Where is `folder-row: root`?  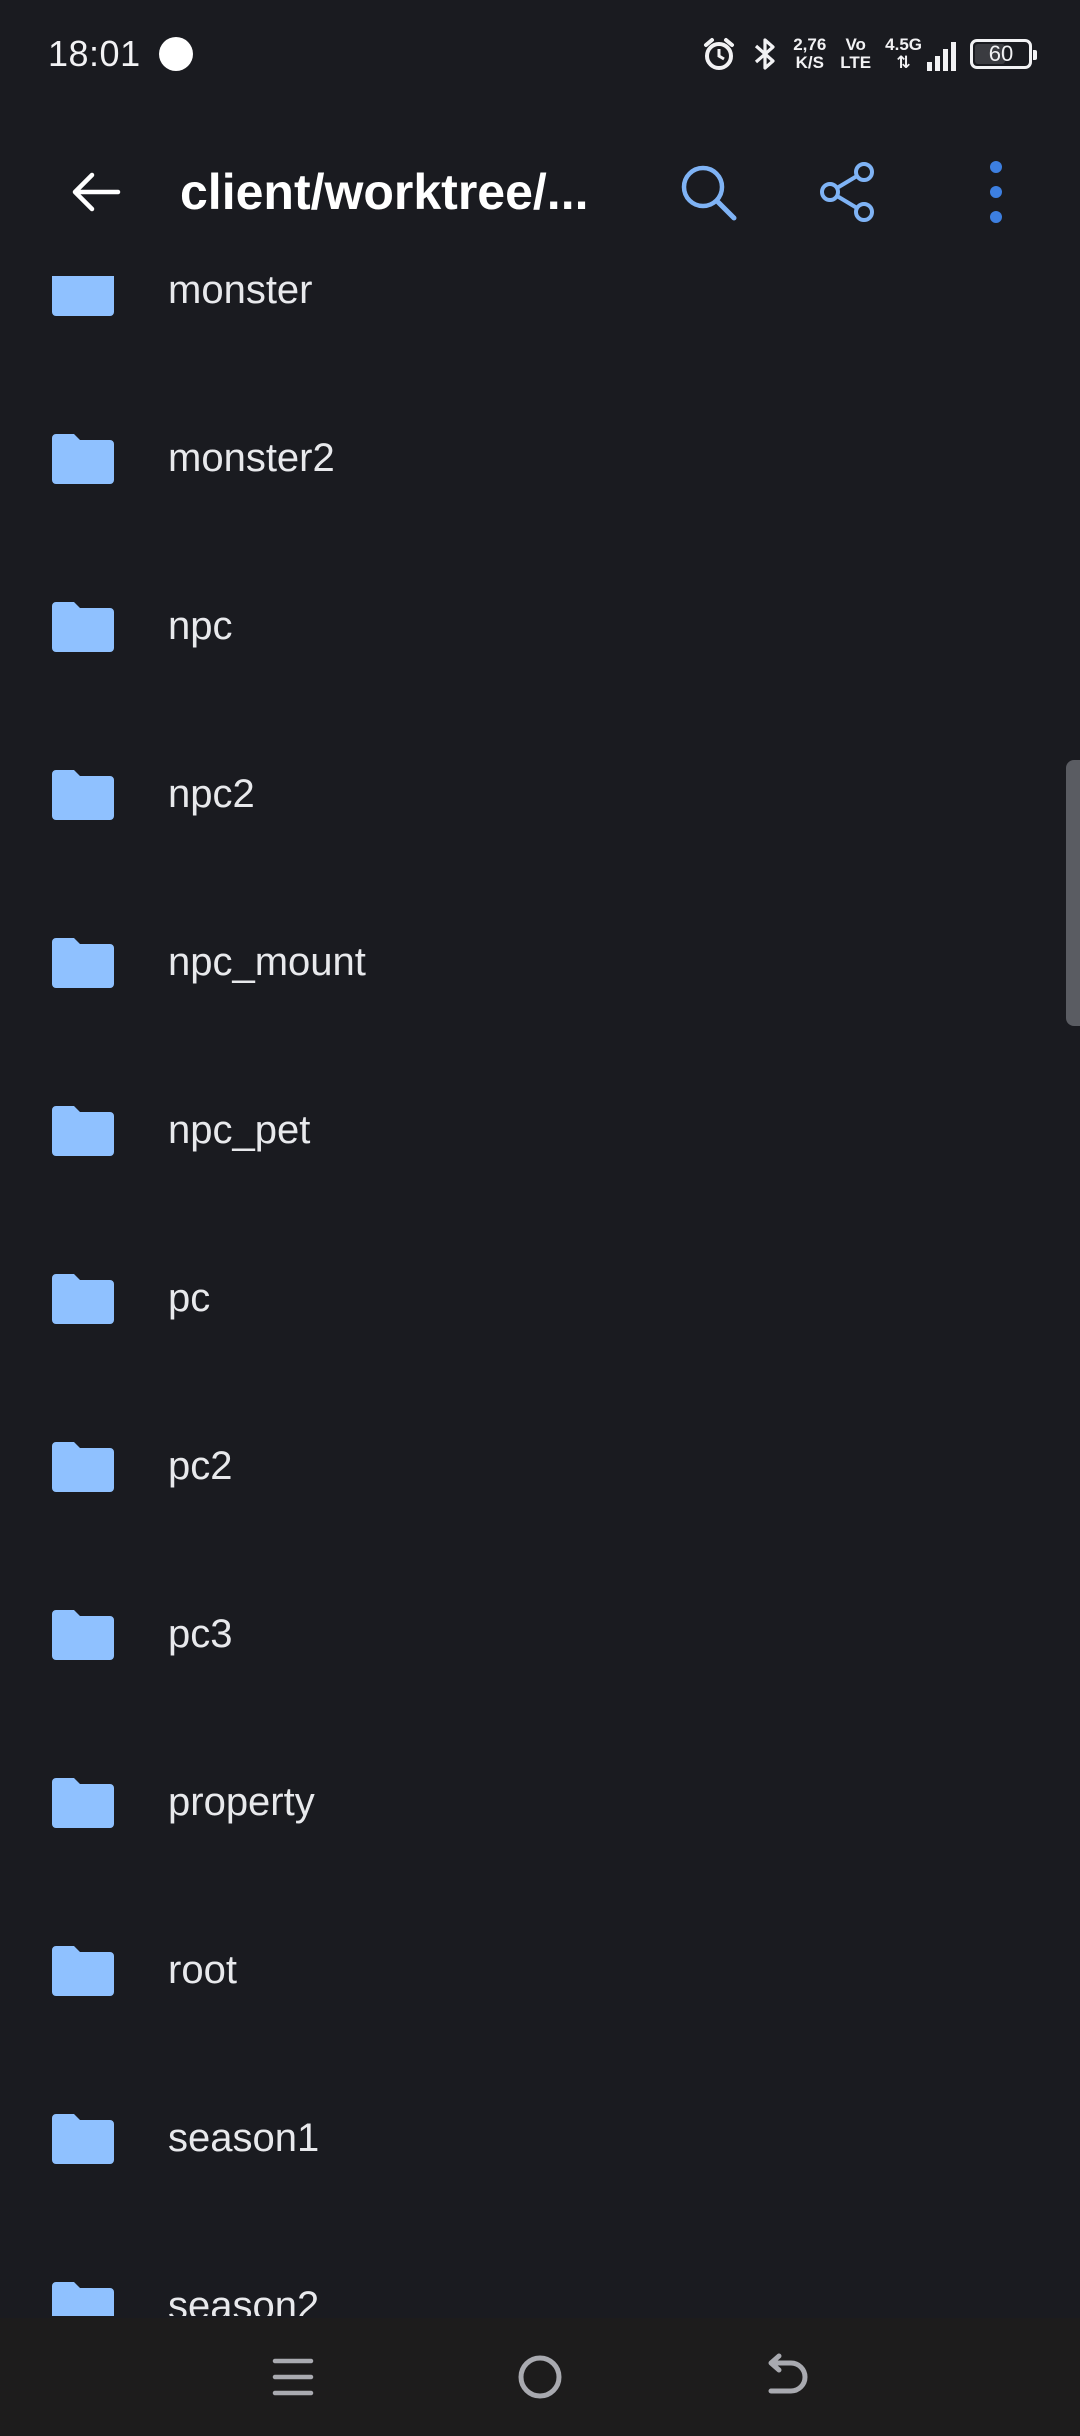 folder-row: root is located at coordinates (540, 1970).